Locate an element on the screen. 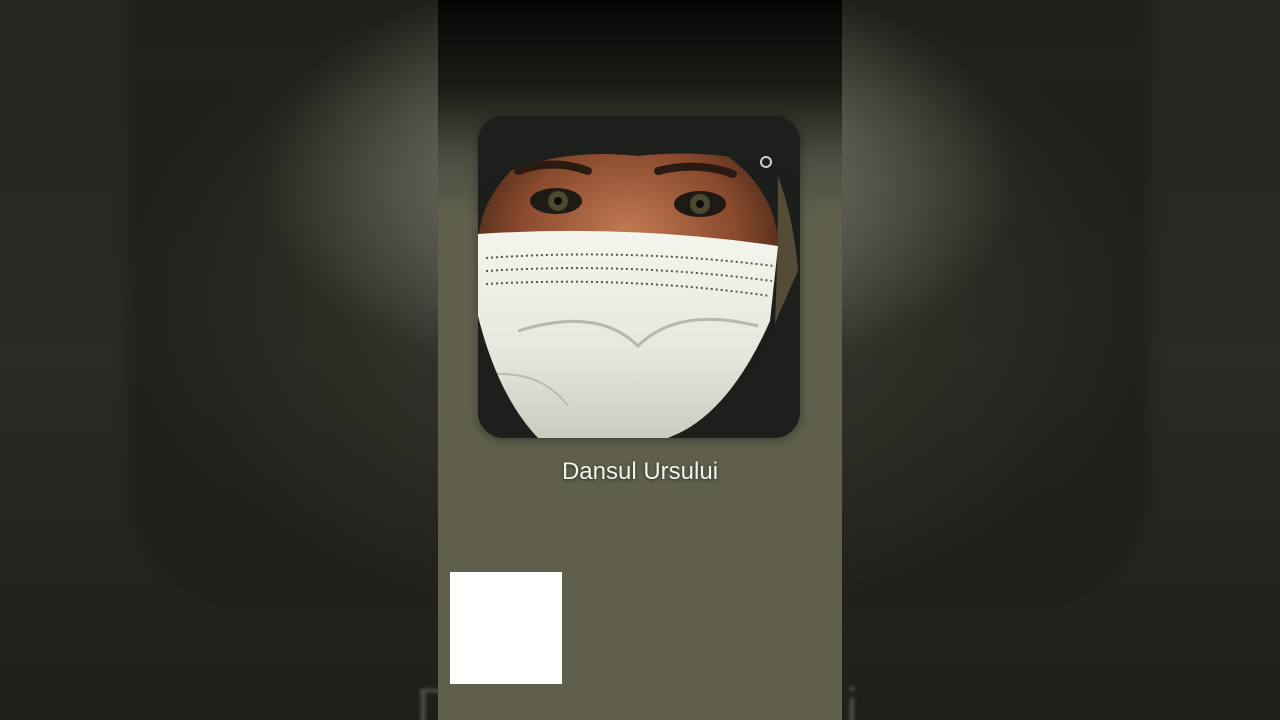  placeholder-square is located at coordinates (506, 628).